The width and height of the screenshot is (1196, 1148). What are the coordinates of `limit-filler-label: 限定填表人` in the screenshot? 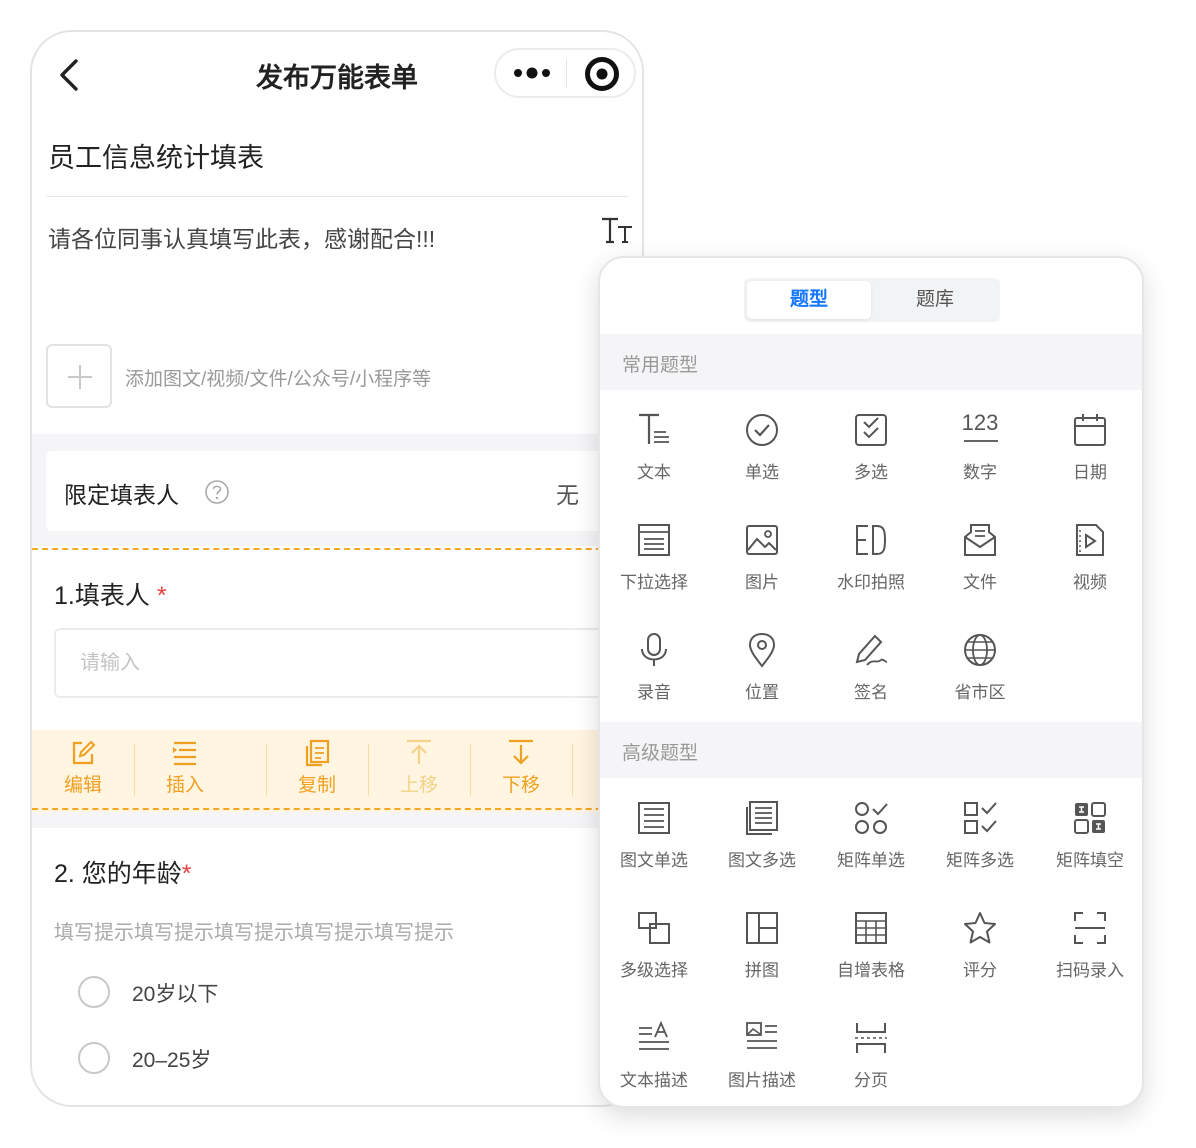 It's located at (121, 495).